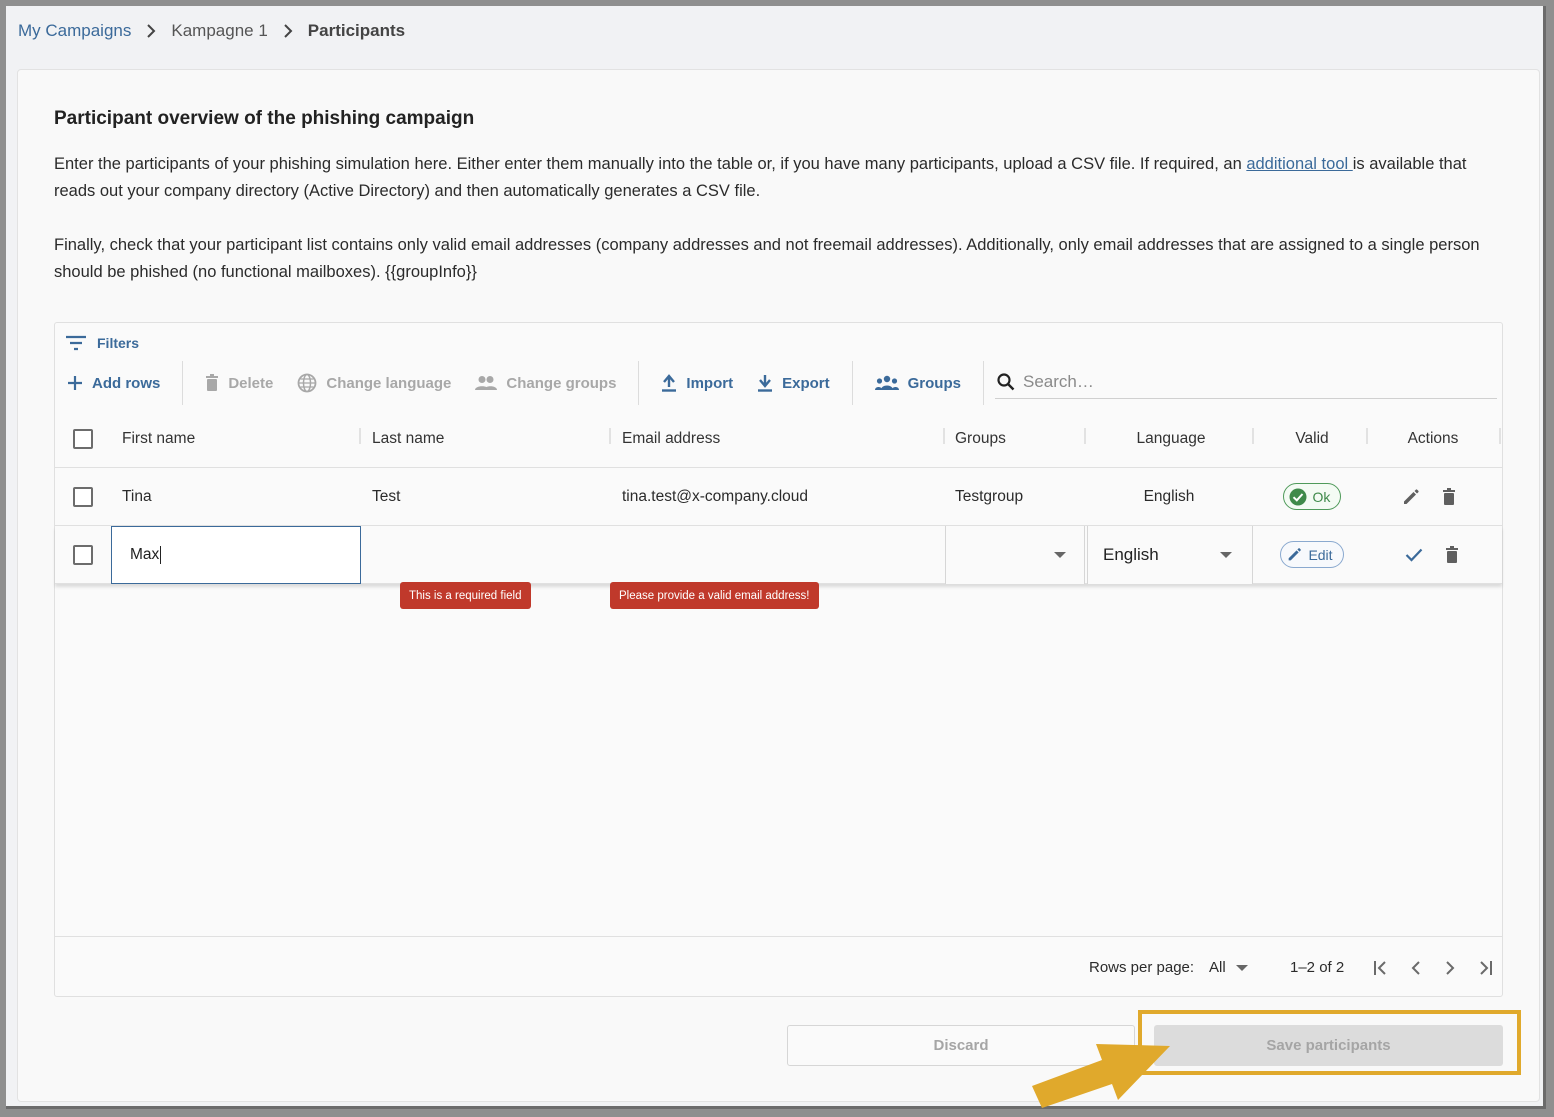 This screenshot has height=1117, width=1554. Describe the element at coordinates (765, 383) in the screenshot. I see `download-icon` at that location.